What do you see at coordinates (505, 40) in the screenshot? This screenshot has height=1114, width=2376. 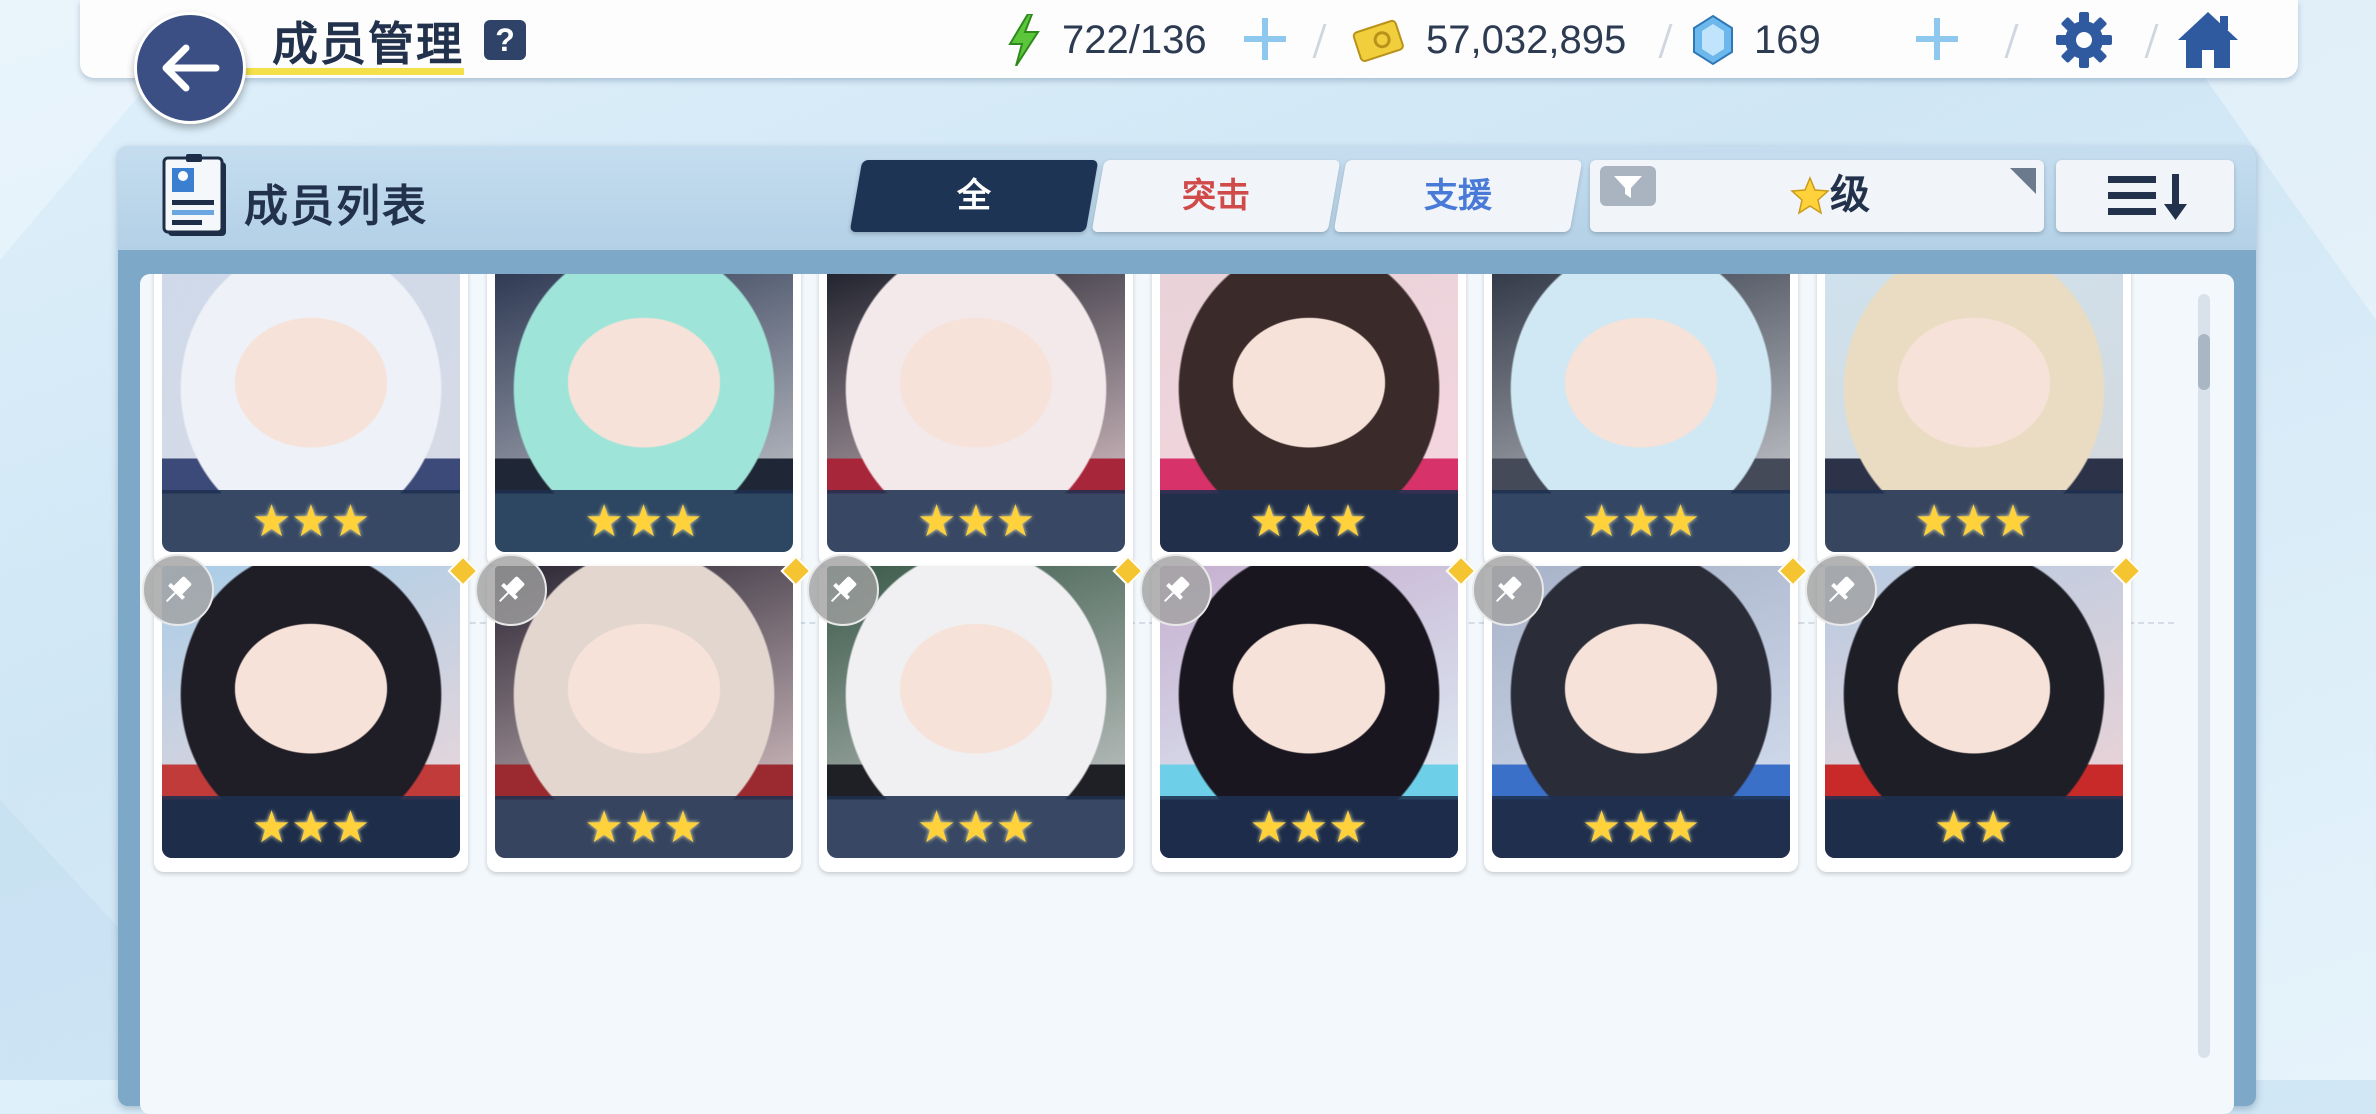 I see `help-button: ?` at bounding box center [505, 40].